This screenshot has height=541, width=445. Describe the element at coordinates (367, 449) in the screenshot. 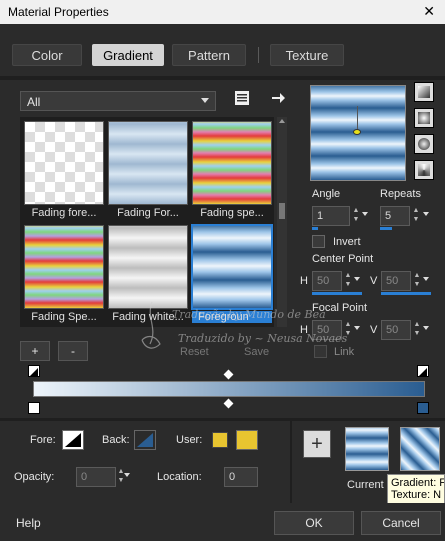

I see `current-swatch` at that location.